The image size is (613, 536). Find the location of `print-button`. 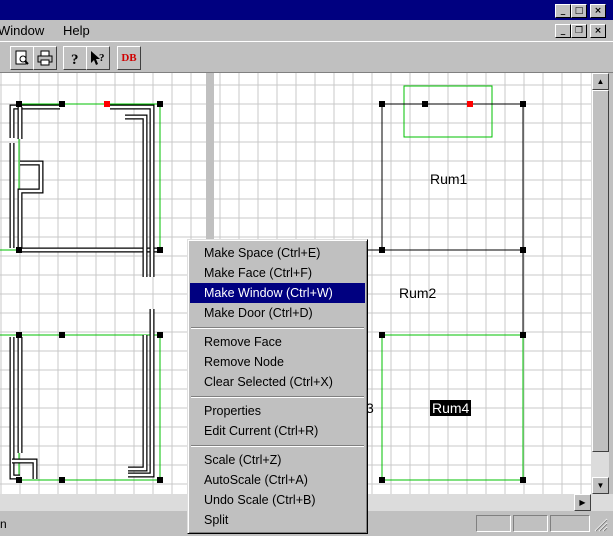

print-button is located at coordinates (45, 58).